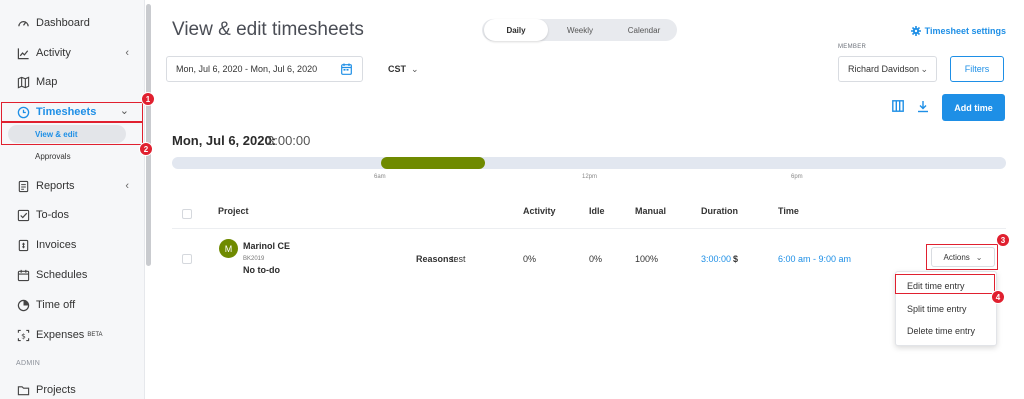  I want to click on sidebar-item-label: Invoices, so click(56, 245).